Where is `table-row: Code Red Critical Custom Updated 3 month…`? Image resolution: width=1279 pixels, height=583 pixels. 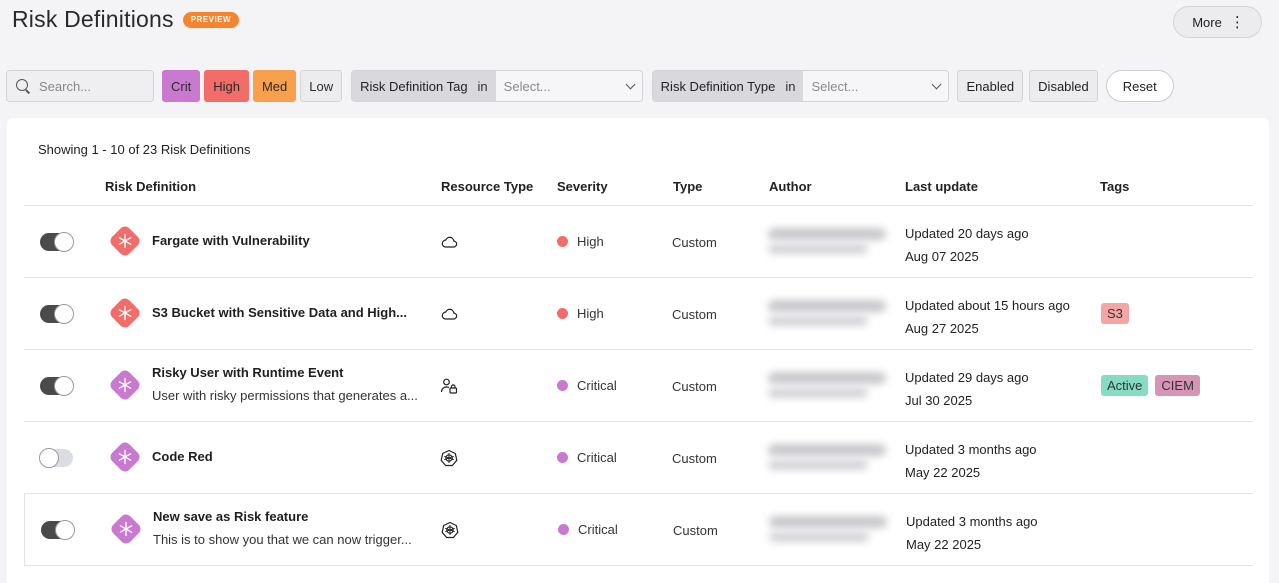 table-row: Code Red Critical Custom Updated 3 month… is located at coordinates (638, 458).